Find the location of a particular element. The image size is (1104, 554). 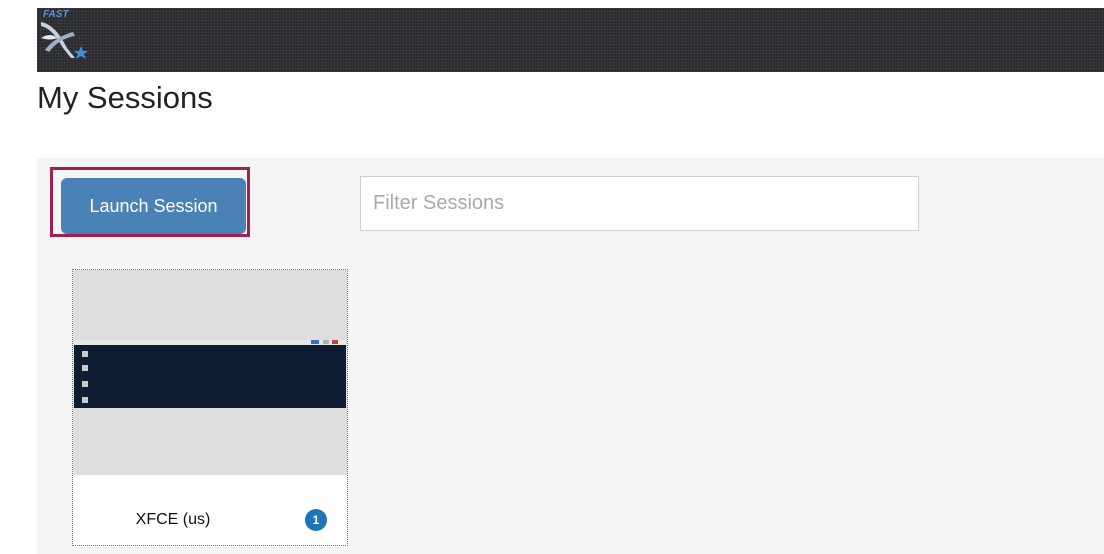

page-title: My Sessions is located at coordinates (125, 97).